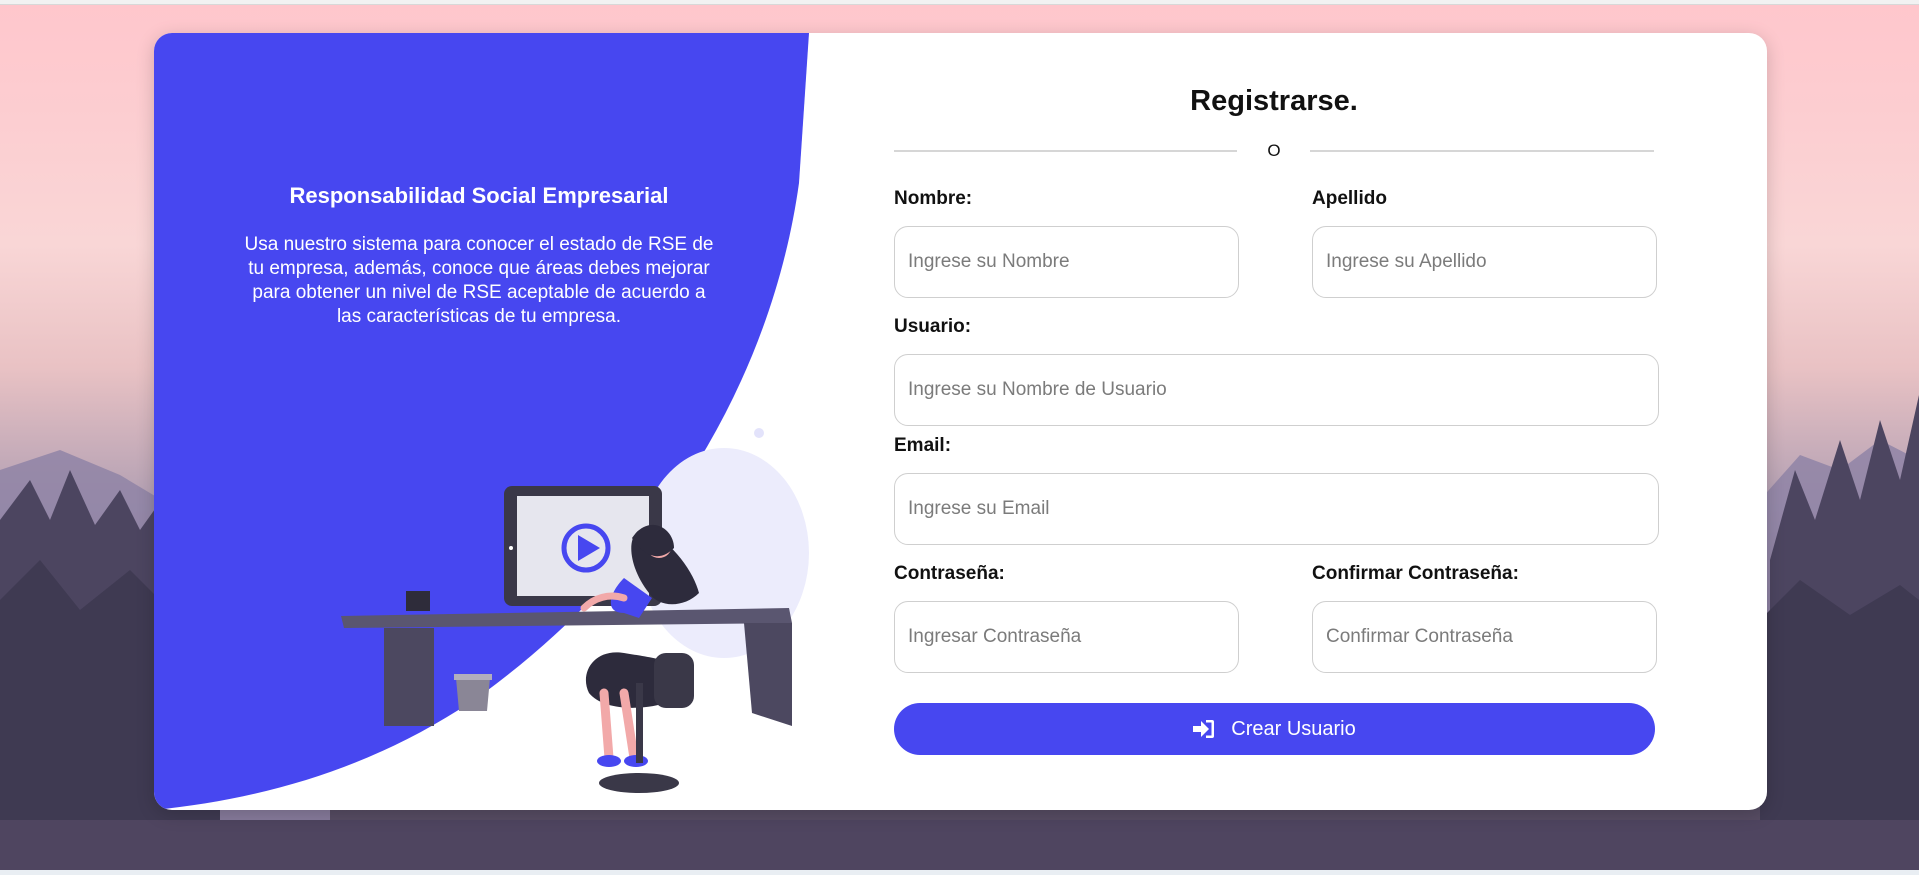  What do you see at coordinates (1484, 637) in the screenshot?
I see `confirm-password-input` at bounding box center [1484, 637].